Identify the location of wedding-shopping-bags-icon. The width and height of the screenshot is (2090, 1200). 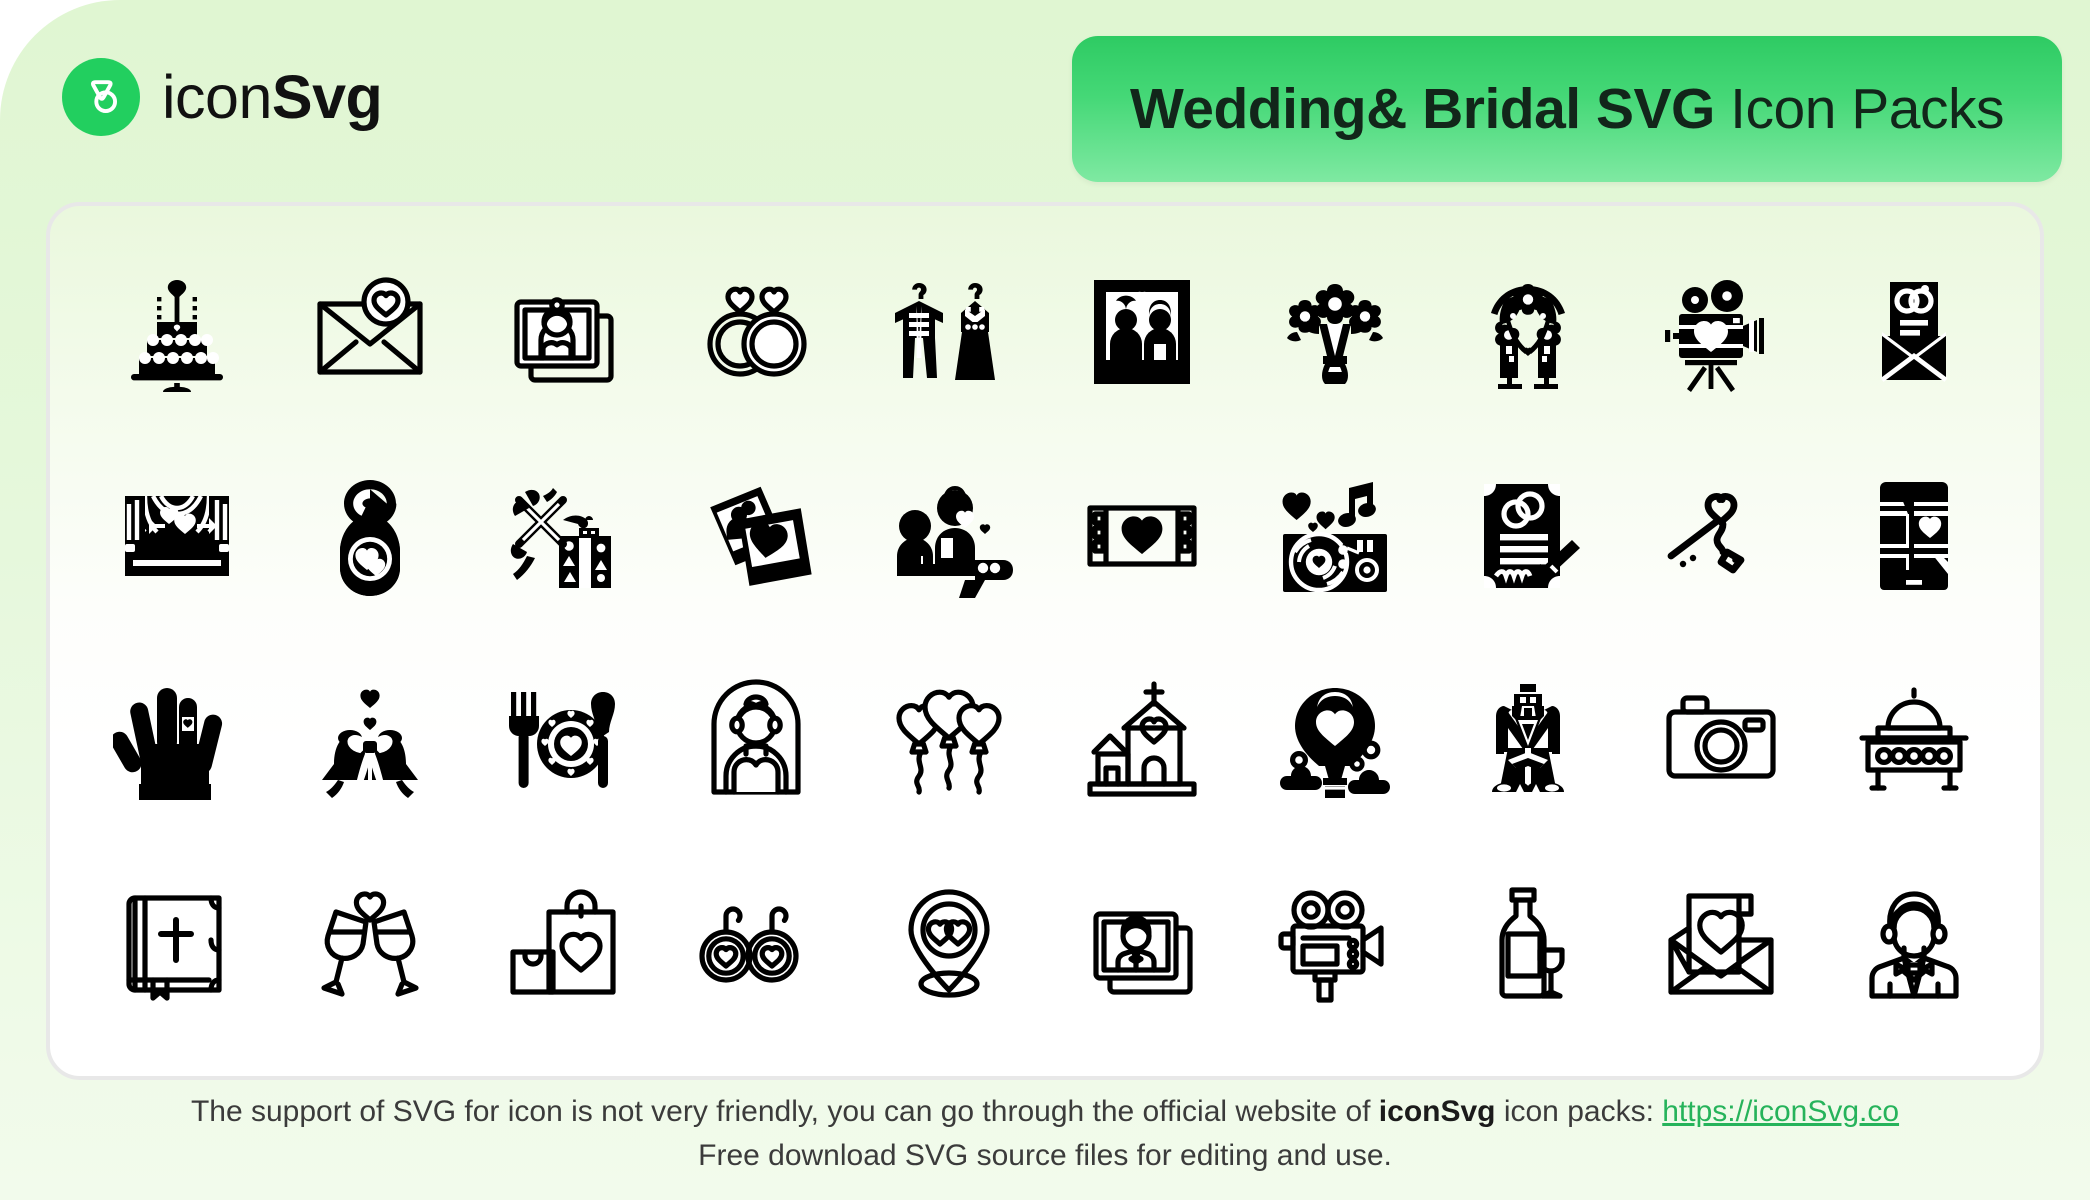
(562, 942).